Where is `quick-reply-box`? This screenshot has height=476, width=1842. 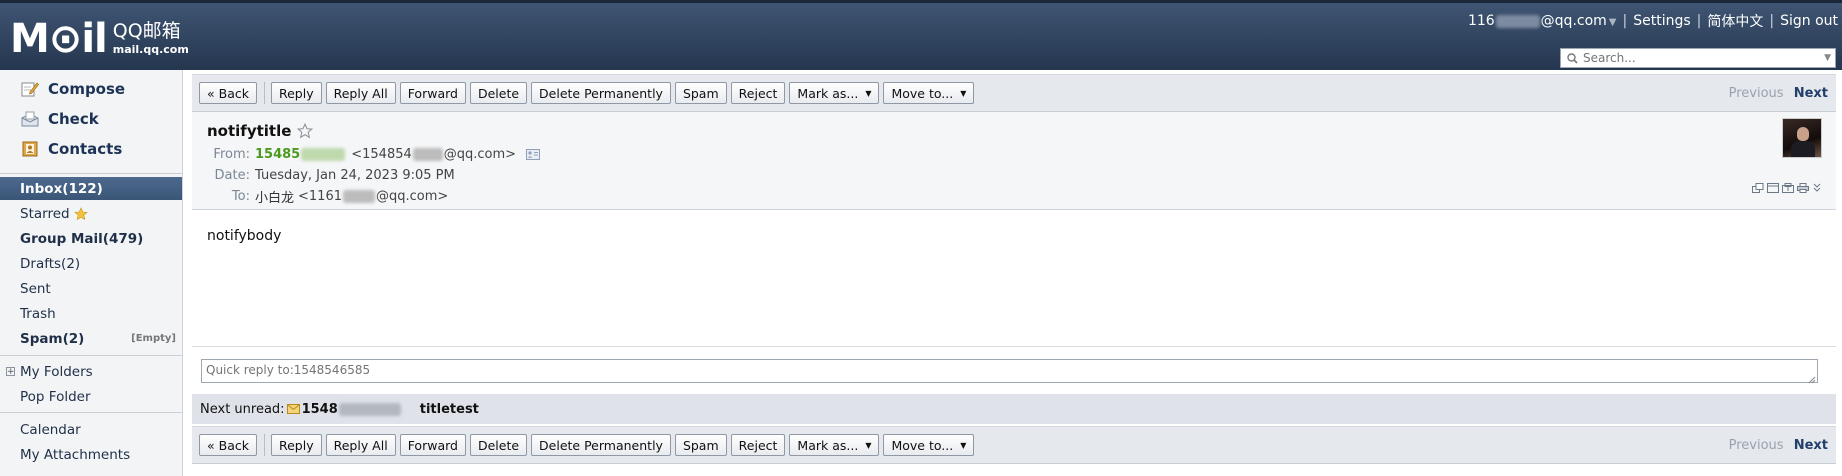
quick-reply-box is located at coordinates (1009, 371).